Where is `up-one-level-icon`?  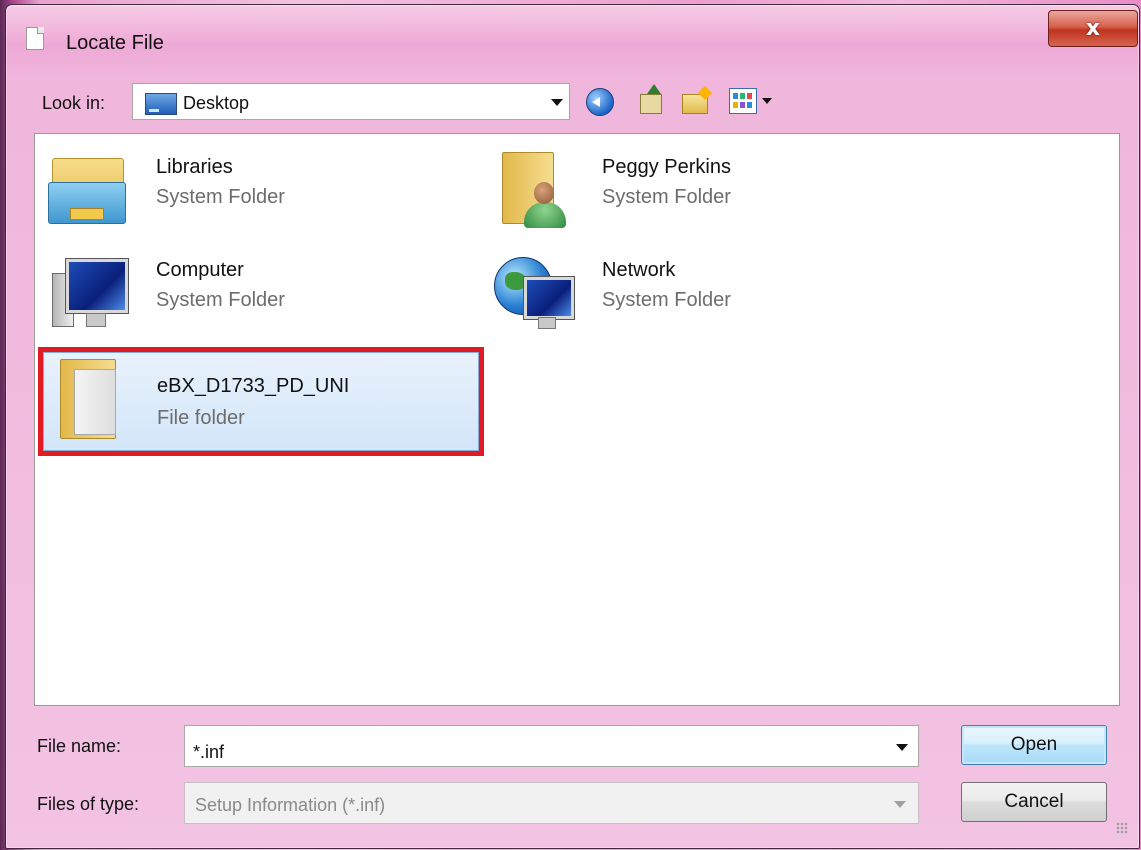 up-one-level-icon is located at coordinates (651, 100).